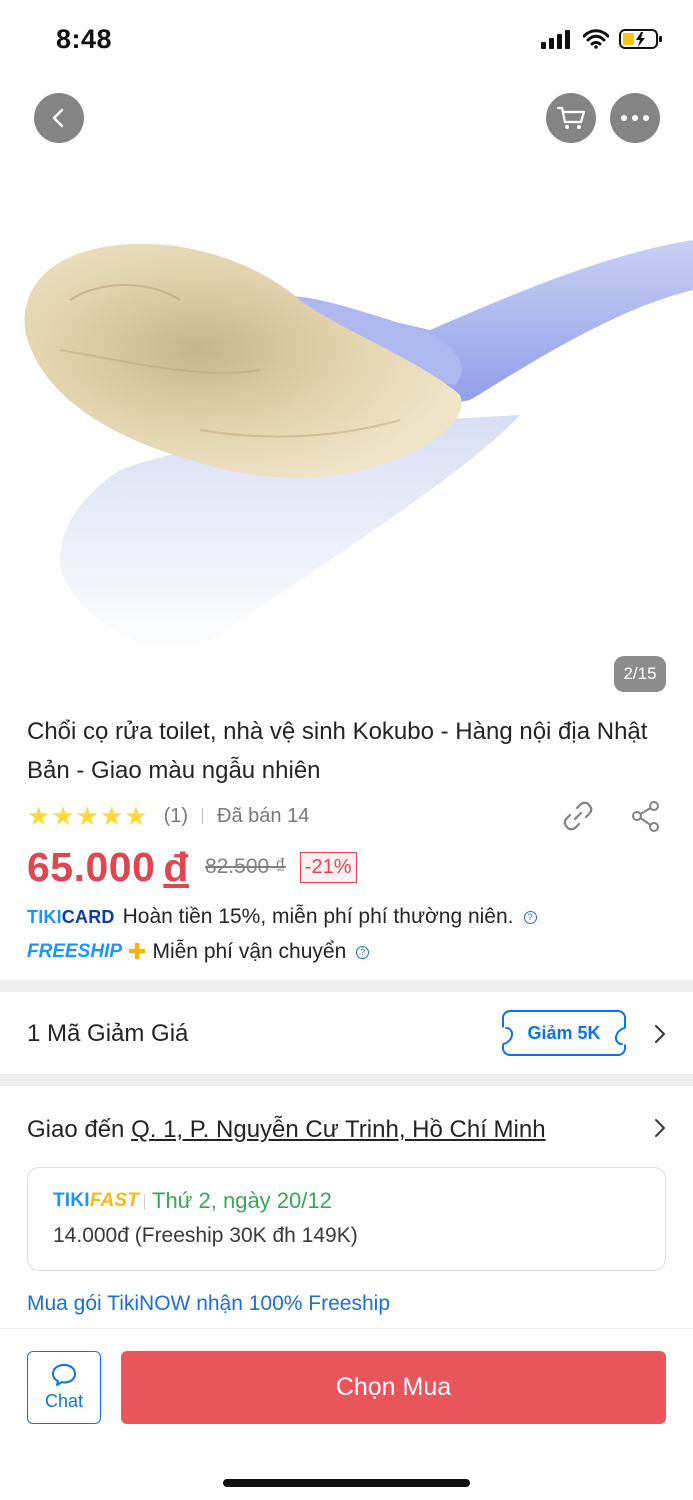 The width and height of the screenshot is (693, 1500). Describe the element at coordinates (176, 816) in the screenshot. I see `review-count: (1)` at that location.